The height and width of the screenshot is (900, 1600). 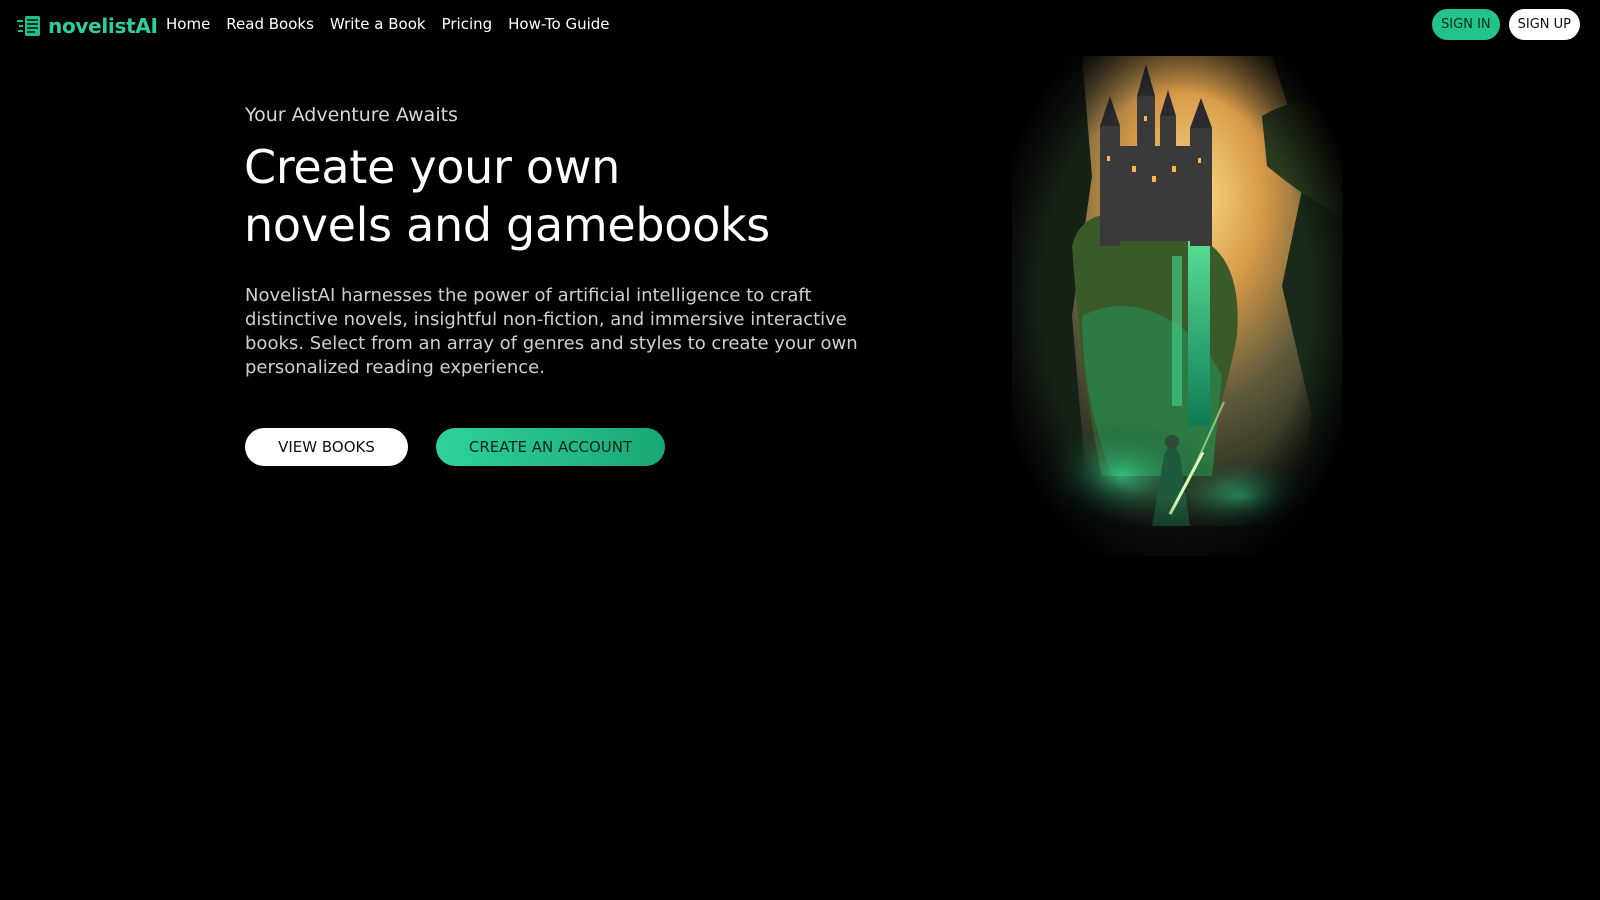 I want to click on book-pages-icon, so click(x=28, y=26).